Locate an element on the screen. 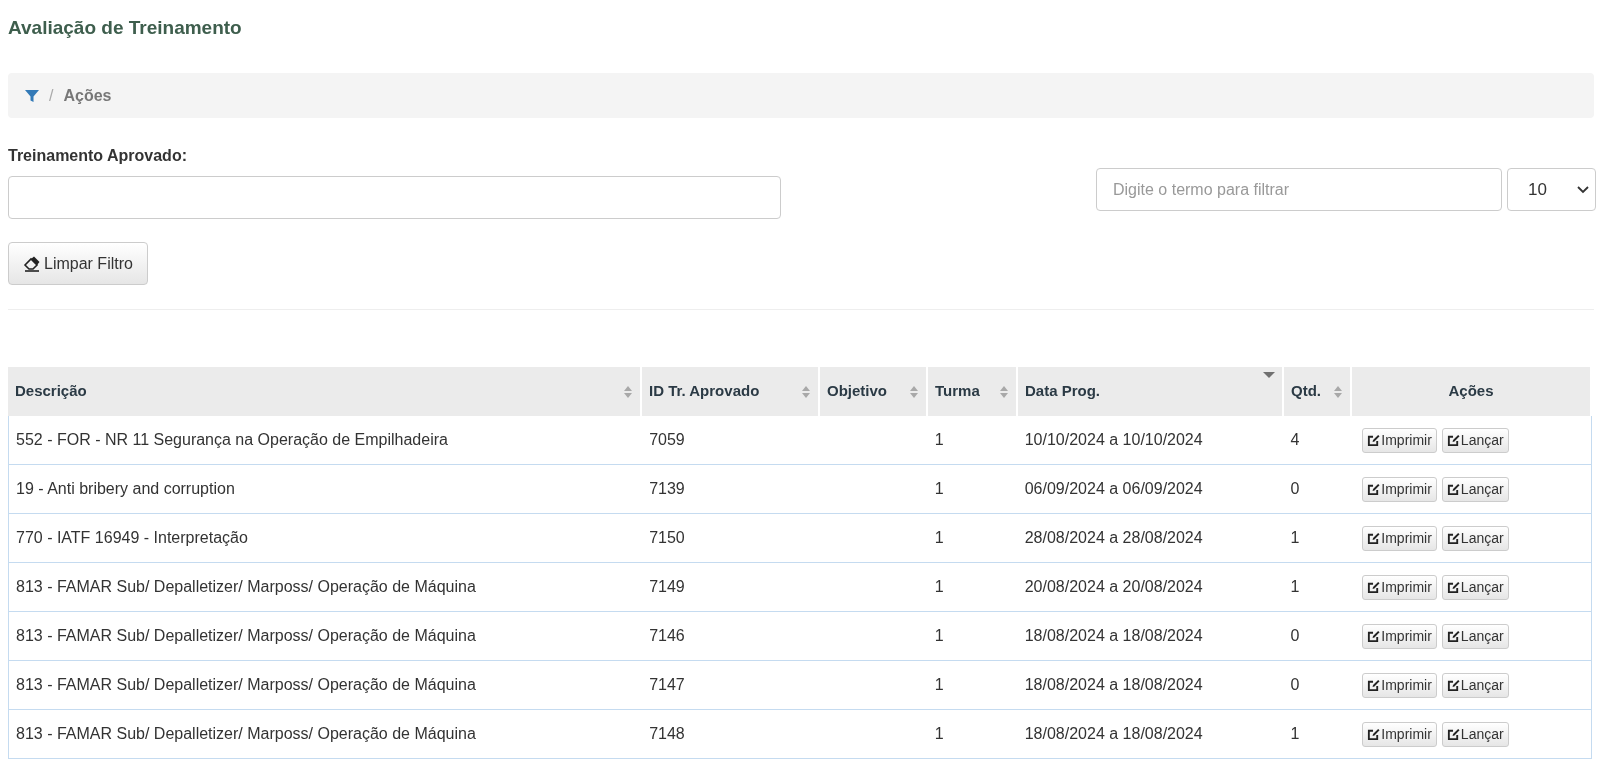  column-header: ID Tr. Aprovado is located at coordinates (731, 391).